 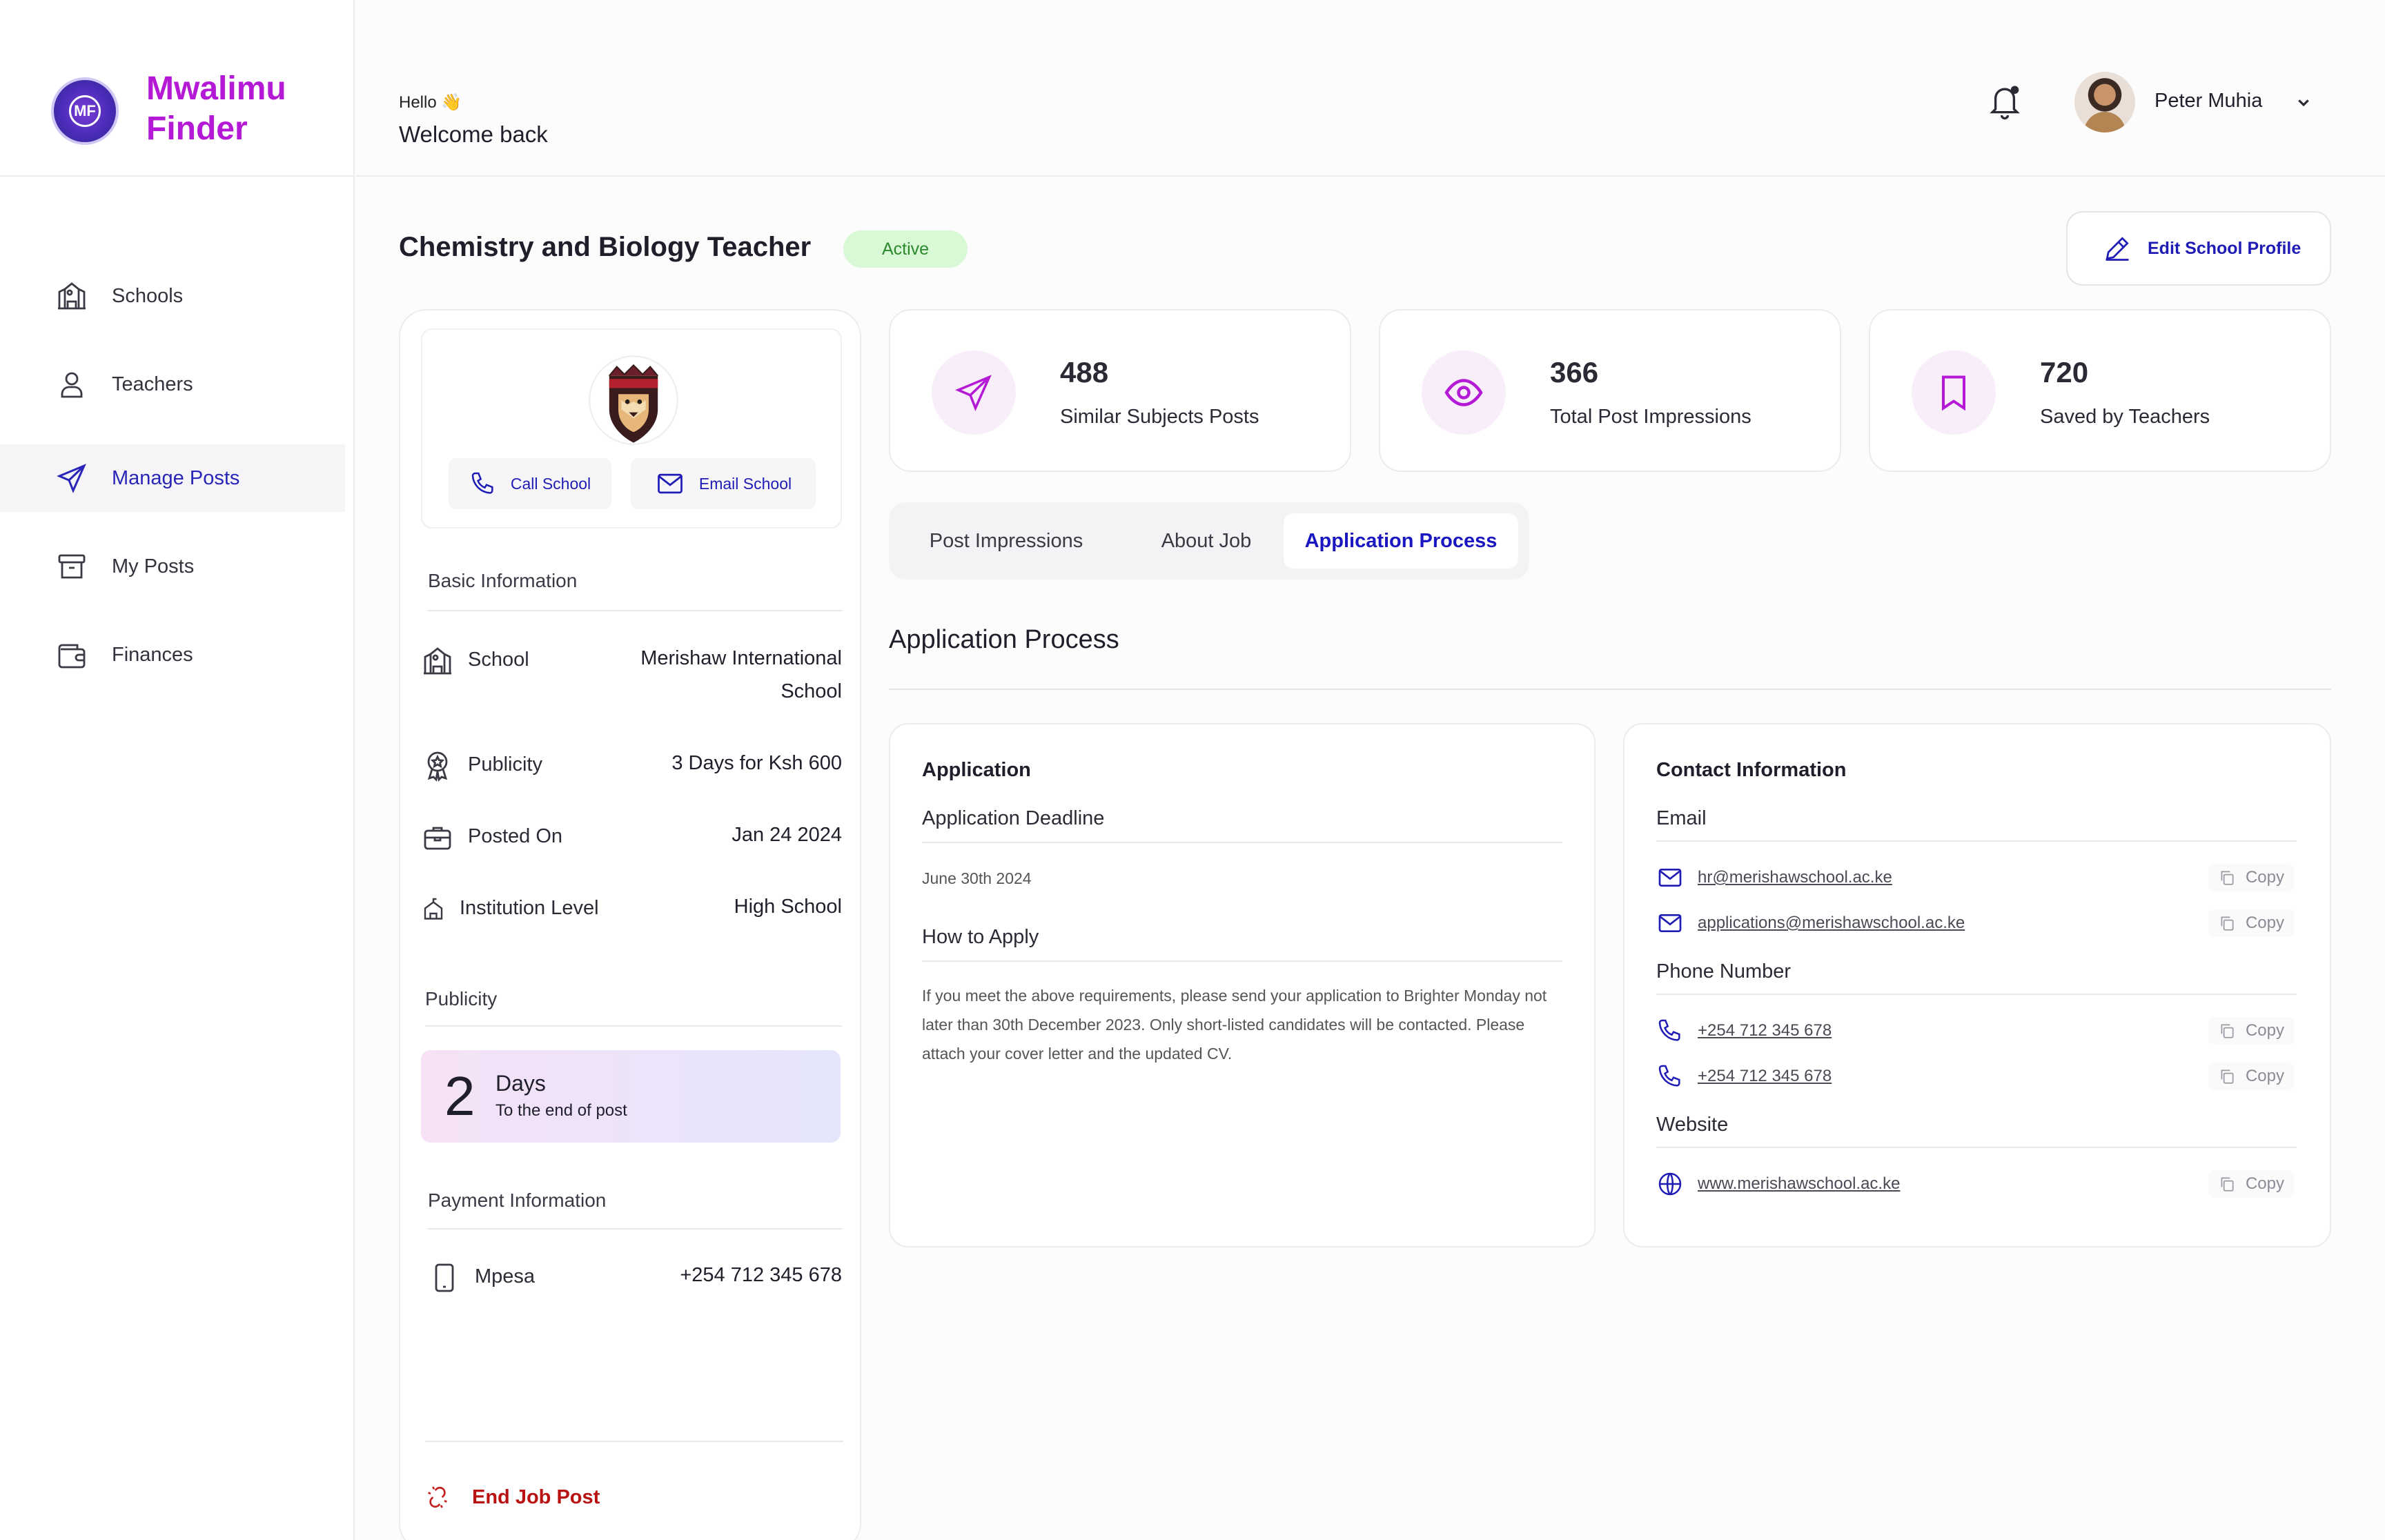 I want to click on sidebar-item-finances: Finances, so click(x=172, y=655).